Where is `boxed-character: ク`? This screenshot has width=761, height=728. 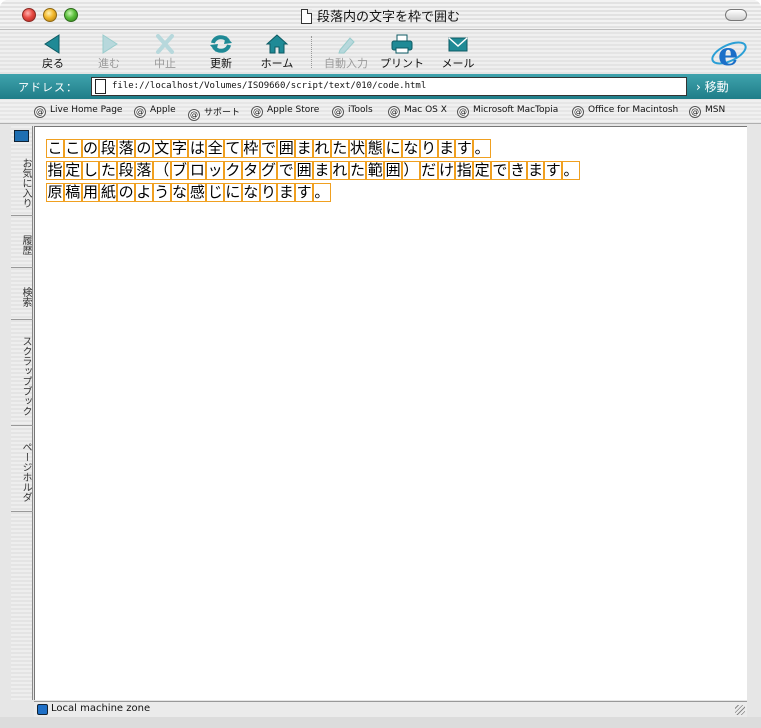 boxed-character: ク is located at coordinates (232, 170).